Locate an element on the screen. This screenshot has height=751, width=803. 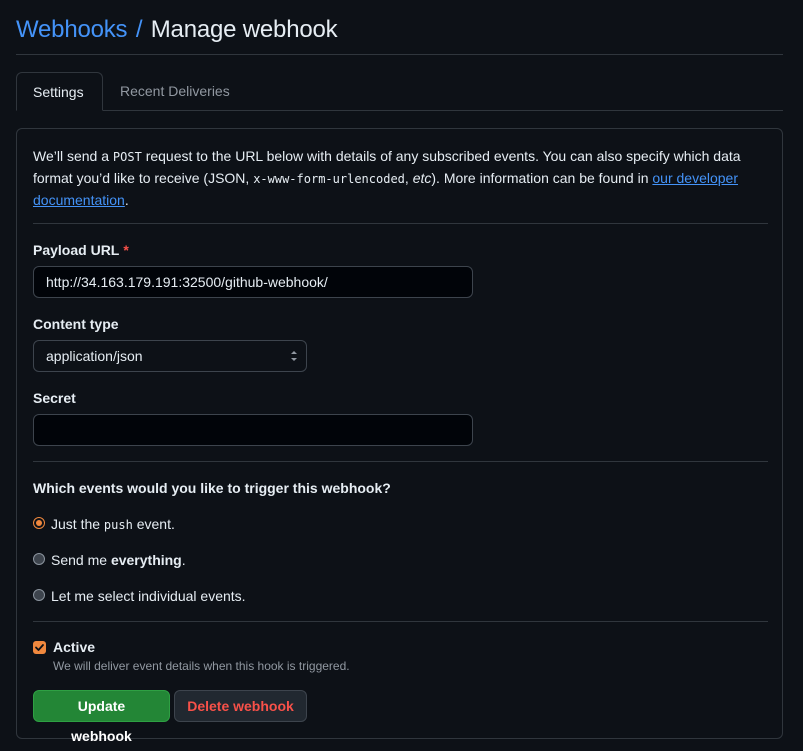
page-title: Webhooks / Manage webhook is located at coordinates (177, 30).